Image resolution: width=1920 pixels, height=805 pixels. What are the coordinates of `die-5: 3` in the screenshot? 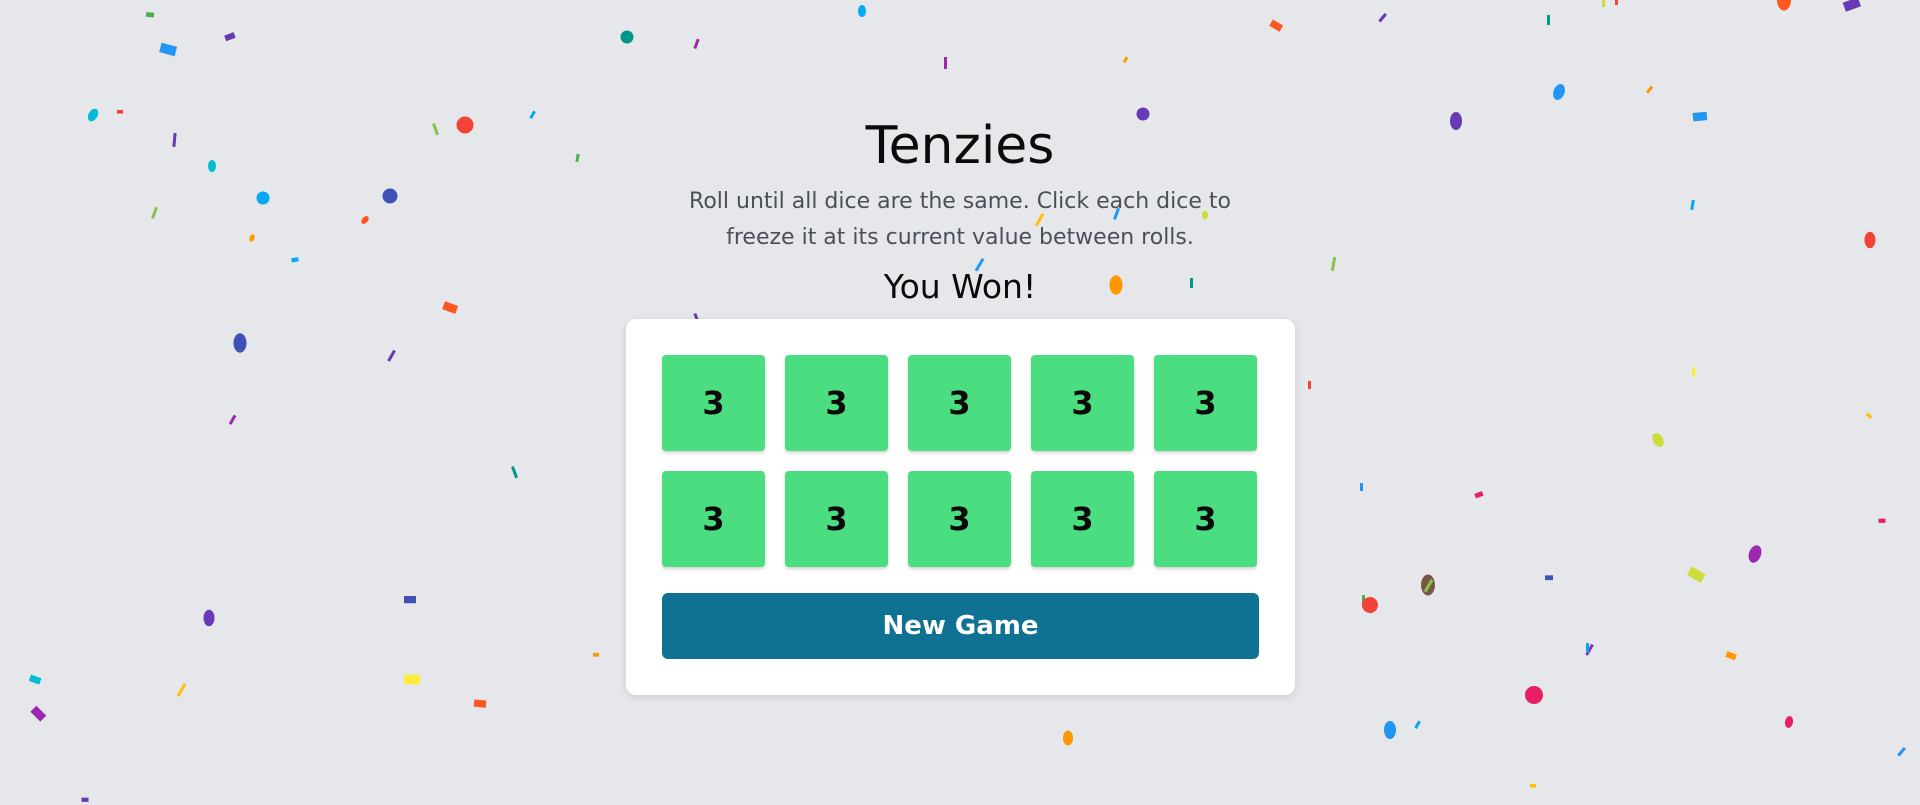 It's located at (1205, 403).